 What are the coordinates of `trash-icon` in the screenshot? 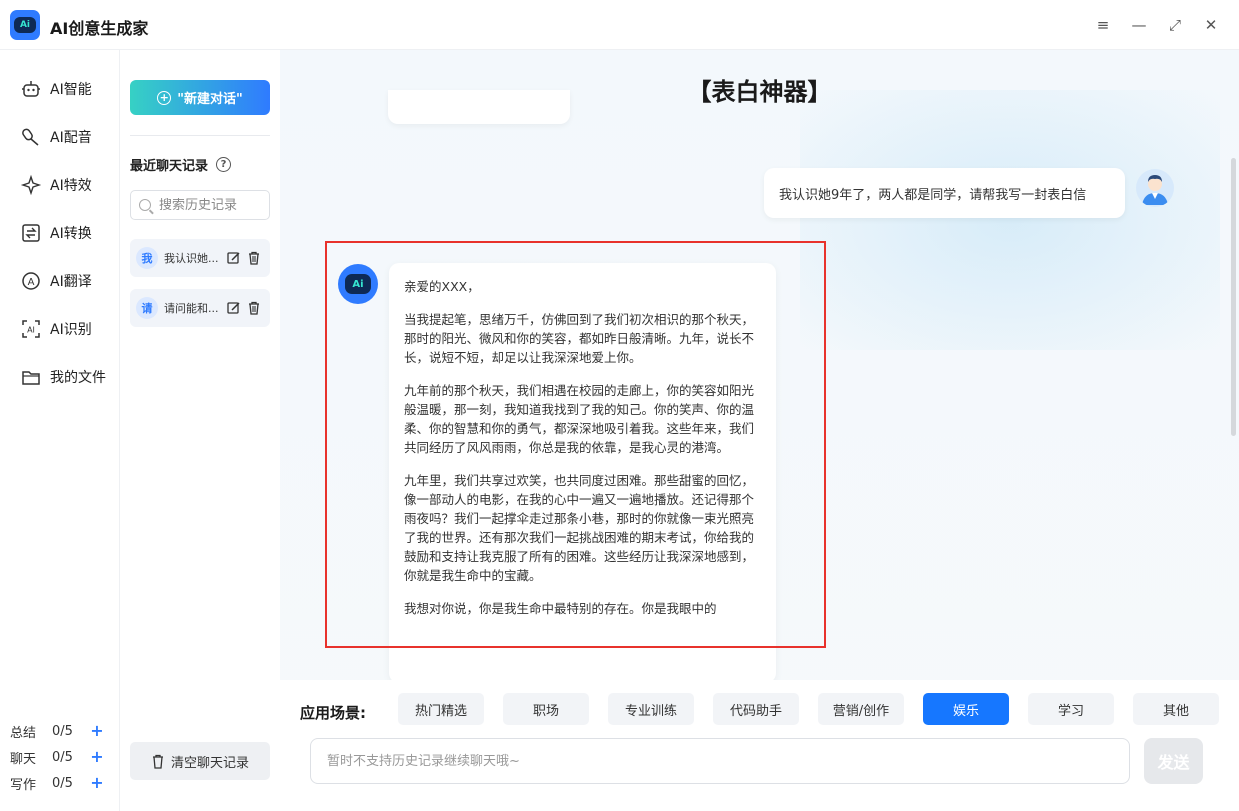 It's located at (157, 761).